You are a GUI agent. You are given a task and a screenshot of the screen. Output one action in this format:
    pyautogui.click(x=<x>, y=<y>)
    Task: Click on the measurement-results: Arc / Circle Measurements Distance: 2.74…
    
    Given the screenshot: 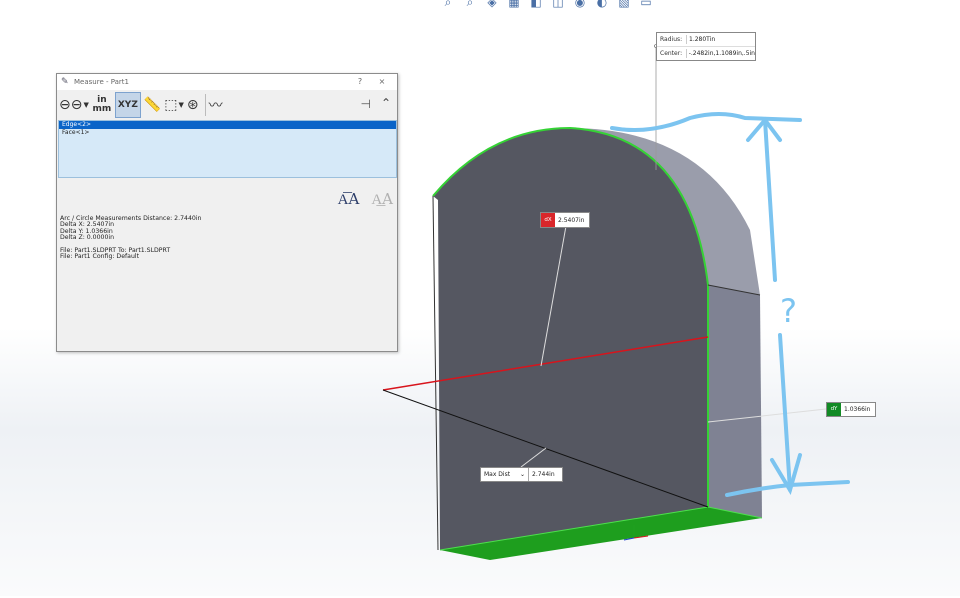 What is the action you would take?
    pyautogui.click(x=130, y=238)
    